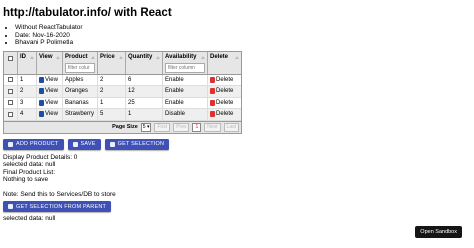 Image resolution: width=474 pixels, height=248 pixels. What do you see at coordinates (112, 62) in the screenshot?
I see `column-header-price: Price` at bounding box center [112, 62].